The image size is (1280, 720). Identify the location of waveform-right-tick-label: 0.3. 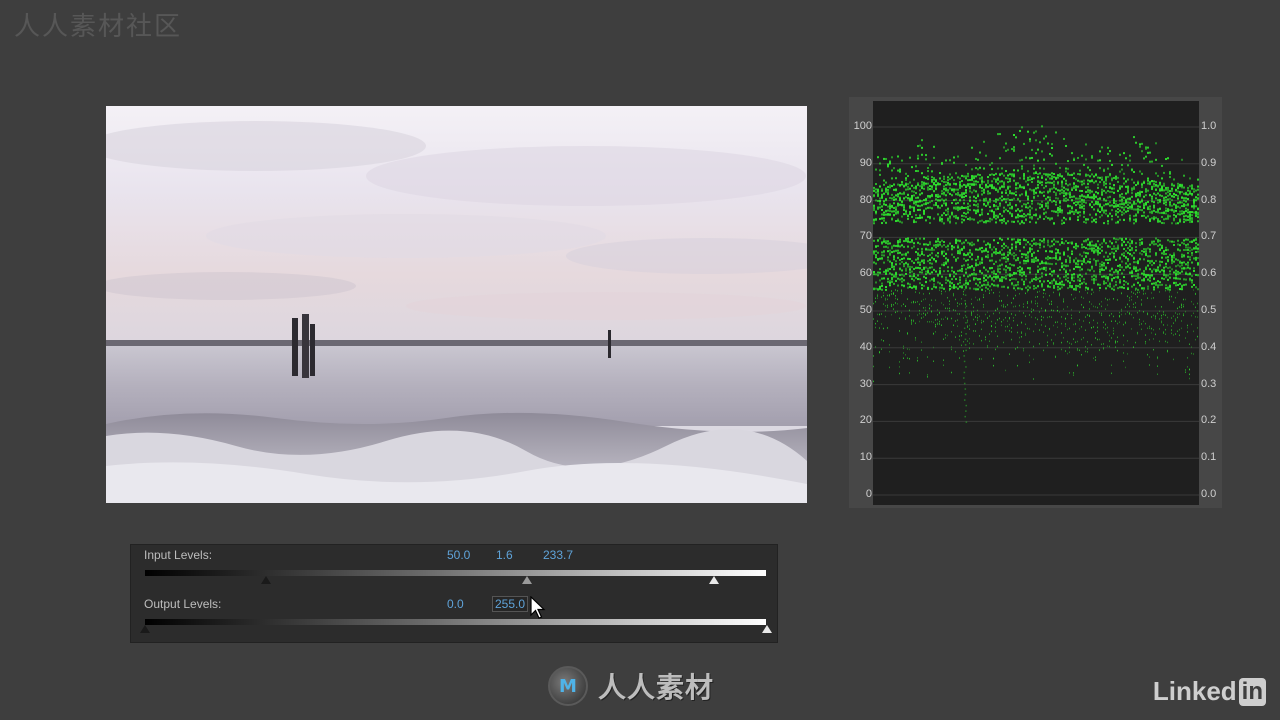
(1209, 383).